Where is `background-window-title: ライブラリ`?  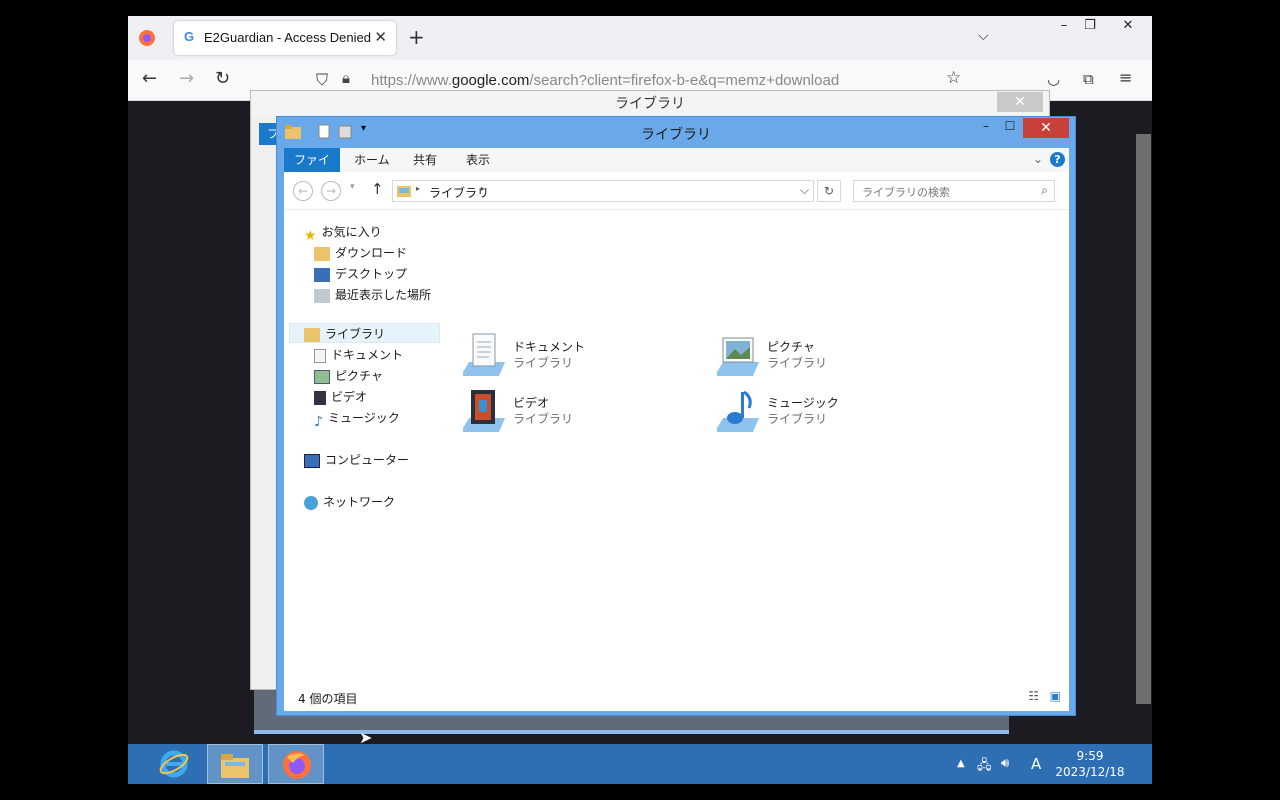
background-window-title: ライブラリ is located at coordinates (650, 104).